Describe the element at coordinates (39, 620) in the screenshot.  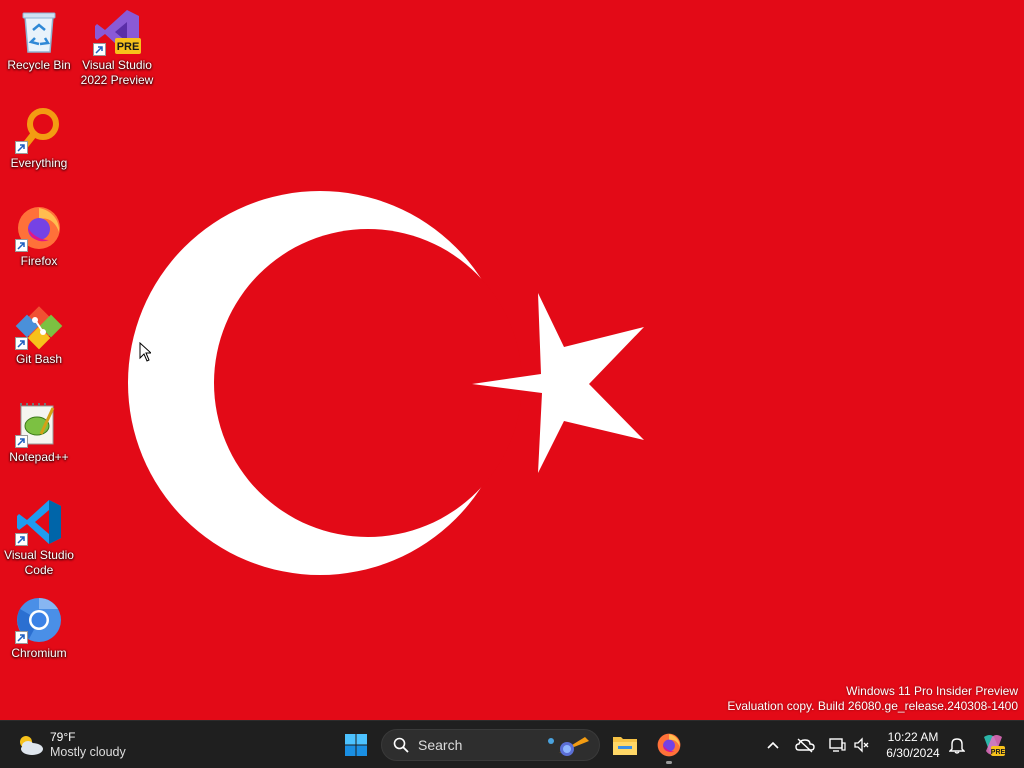
I see `chromium-icon` at that location.